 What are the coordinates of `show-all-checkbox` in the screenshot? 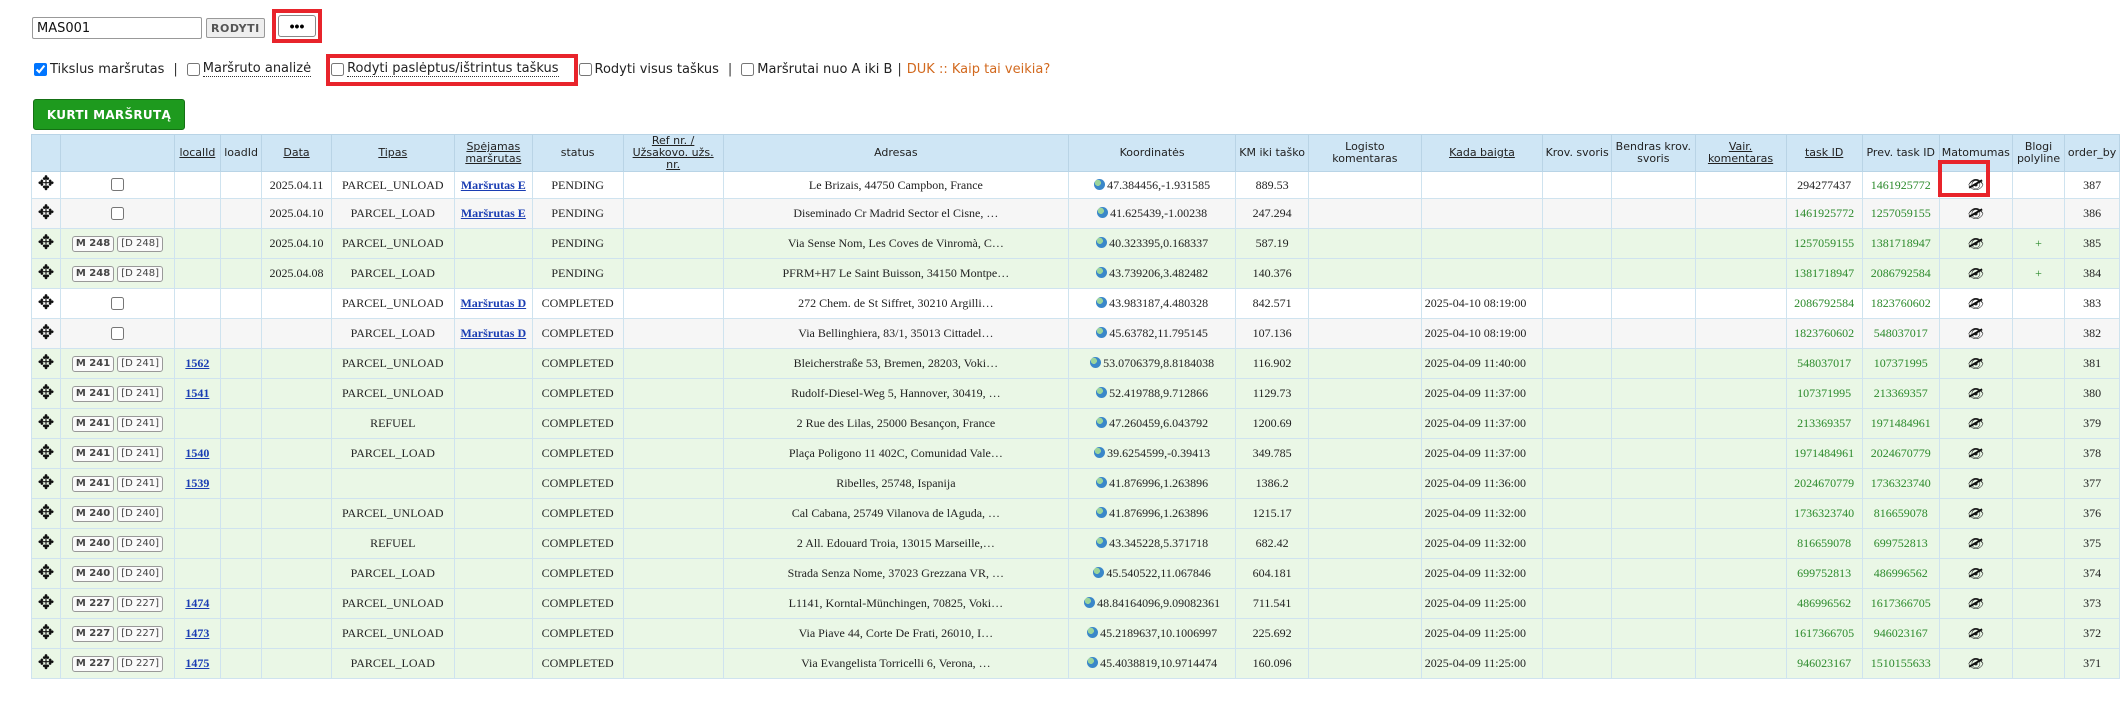 It's located at (585, 69).